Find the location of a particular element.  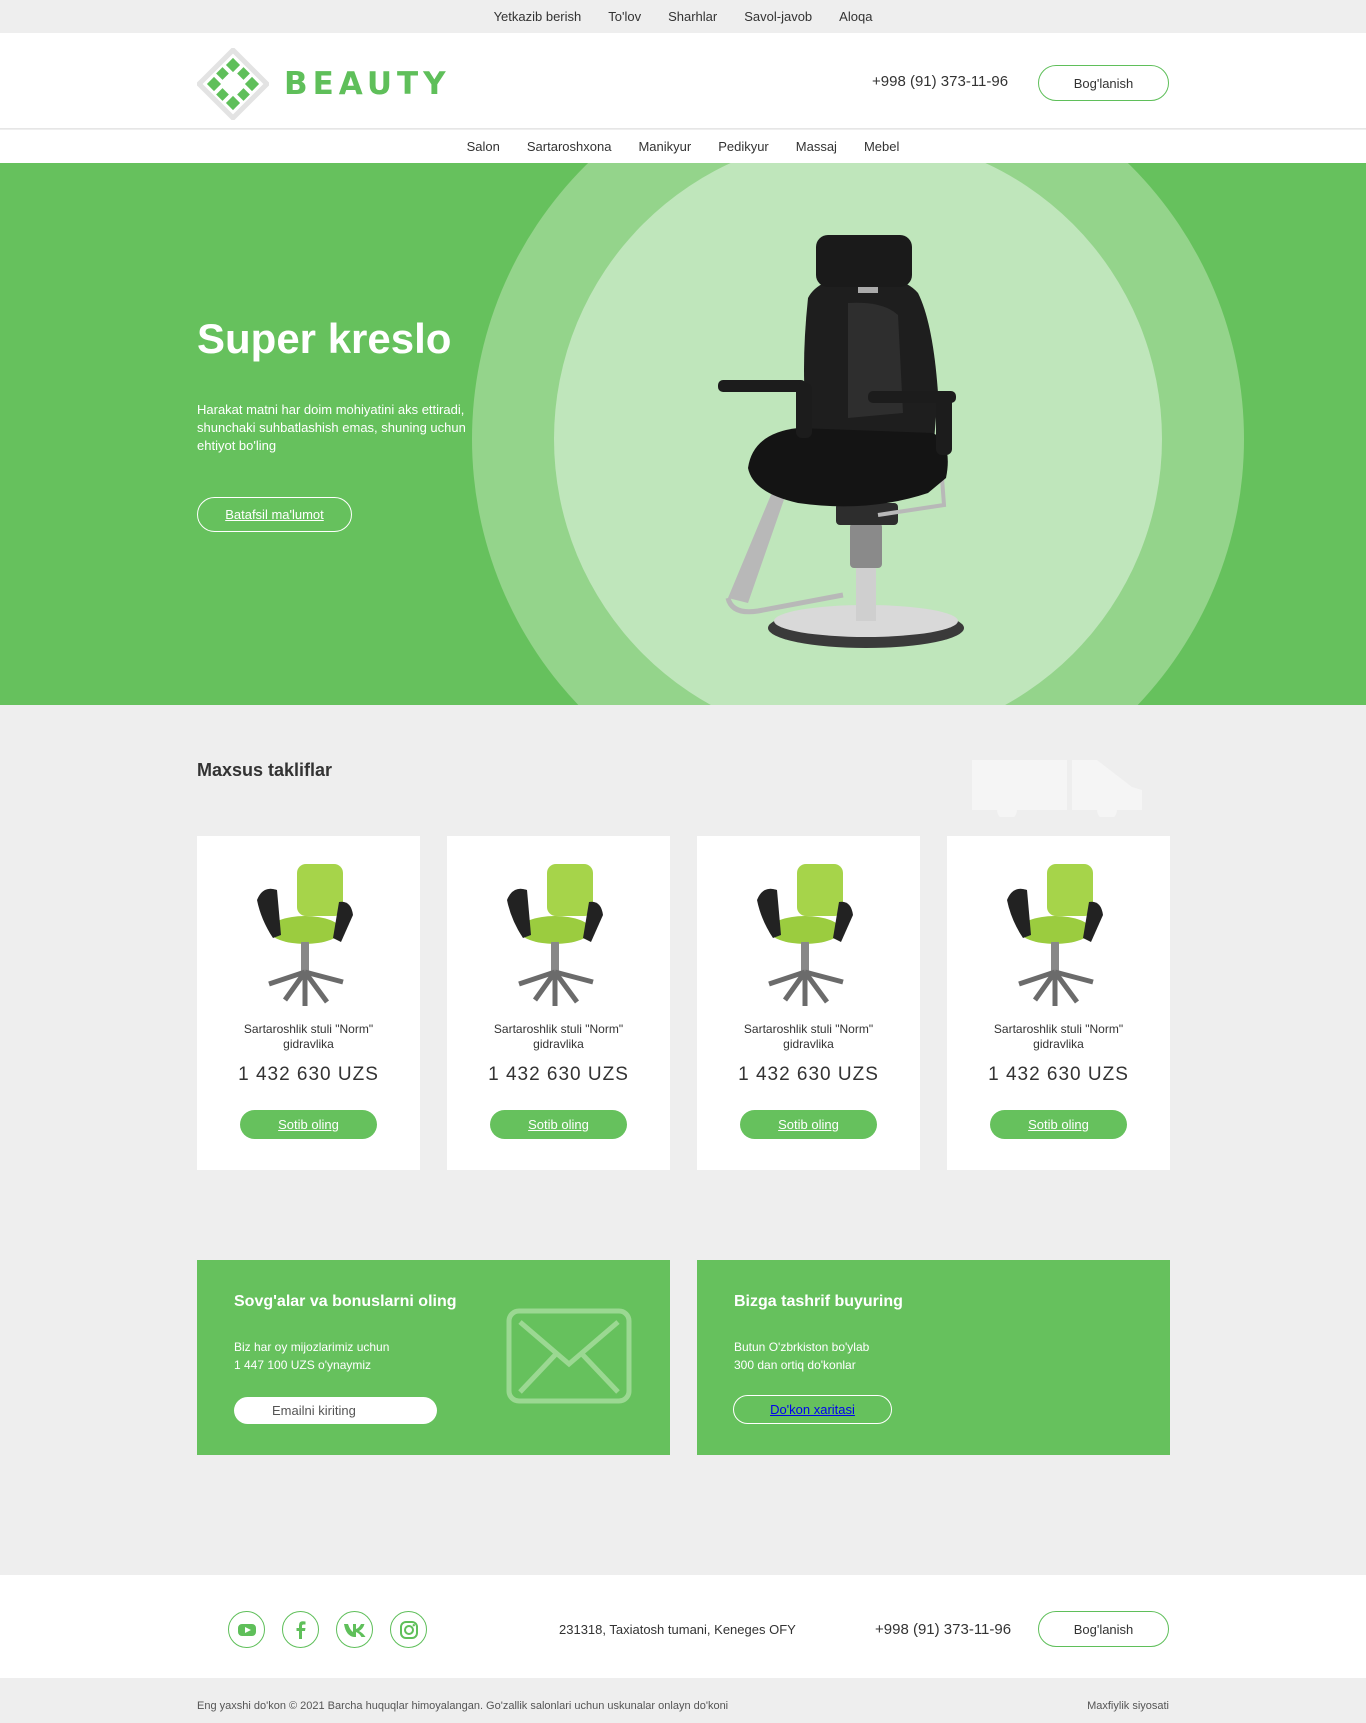

store-map-button: Do'kon xaritasi is located at coordinates (812, 1409).